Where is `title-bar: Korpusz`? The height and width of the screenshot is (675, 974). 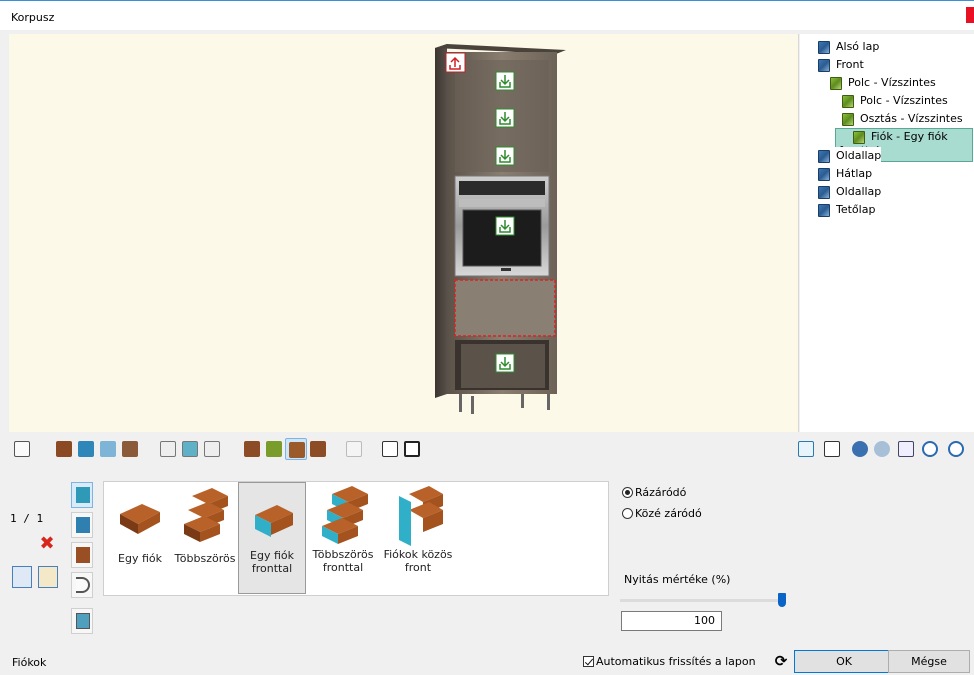 title-bar: Korpusz is located at coordinates (487, 15).